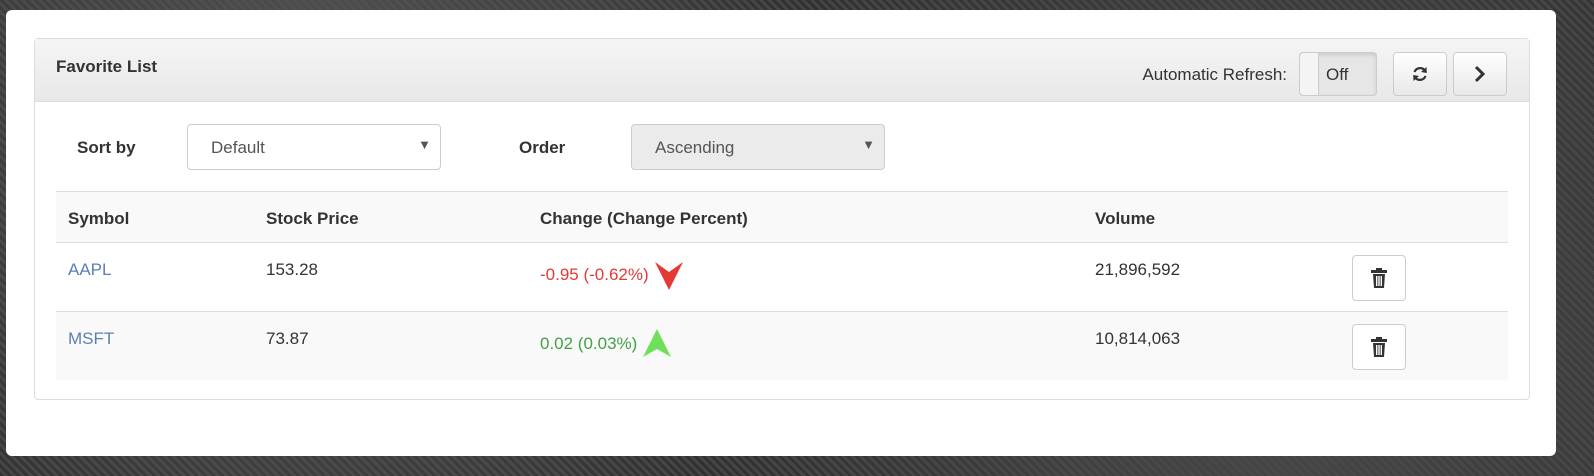 Image resolution: width=1594 pixels, height=476 pixels. I want to click on sort-by-select: Default ▼, so click(314, 147).